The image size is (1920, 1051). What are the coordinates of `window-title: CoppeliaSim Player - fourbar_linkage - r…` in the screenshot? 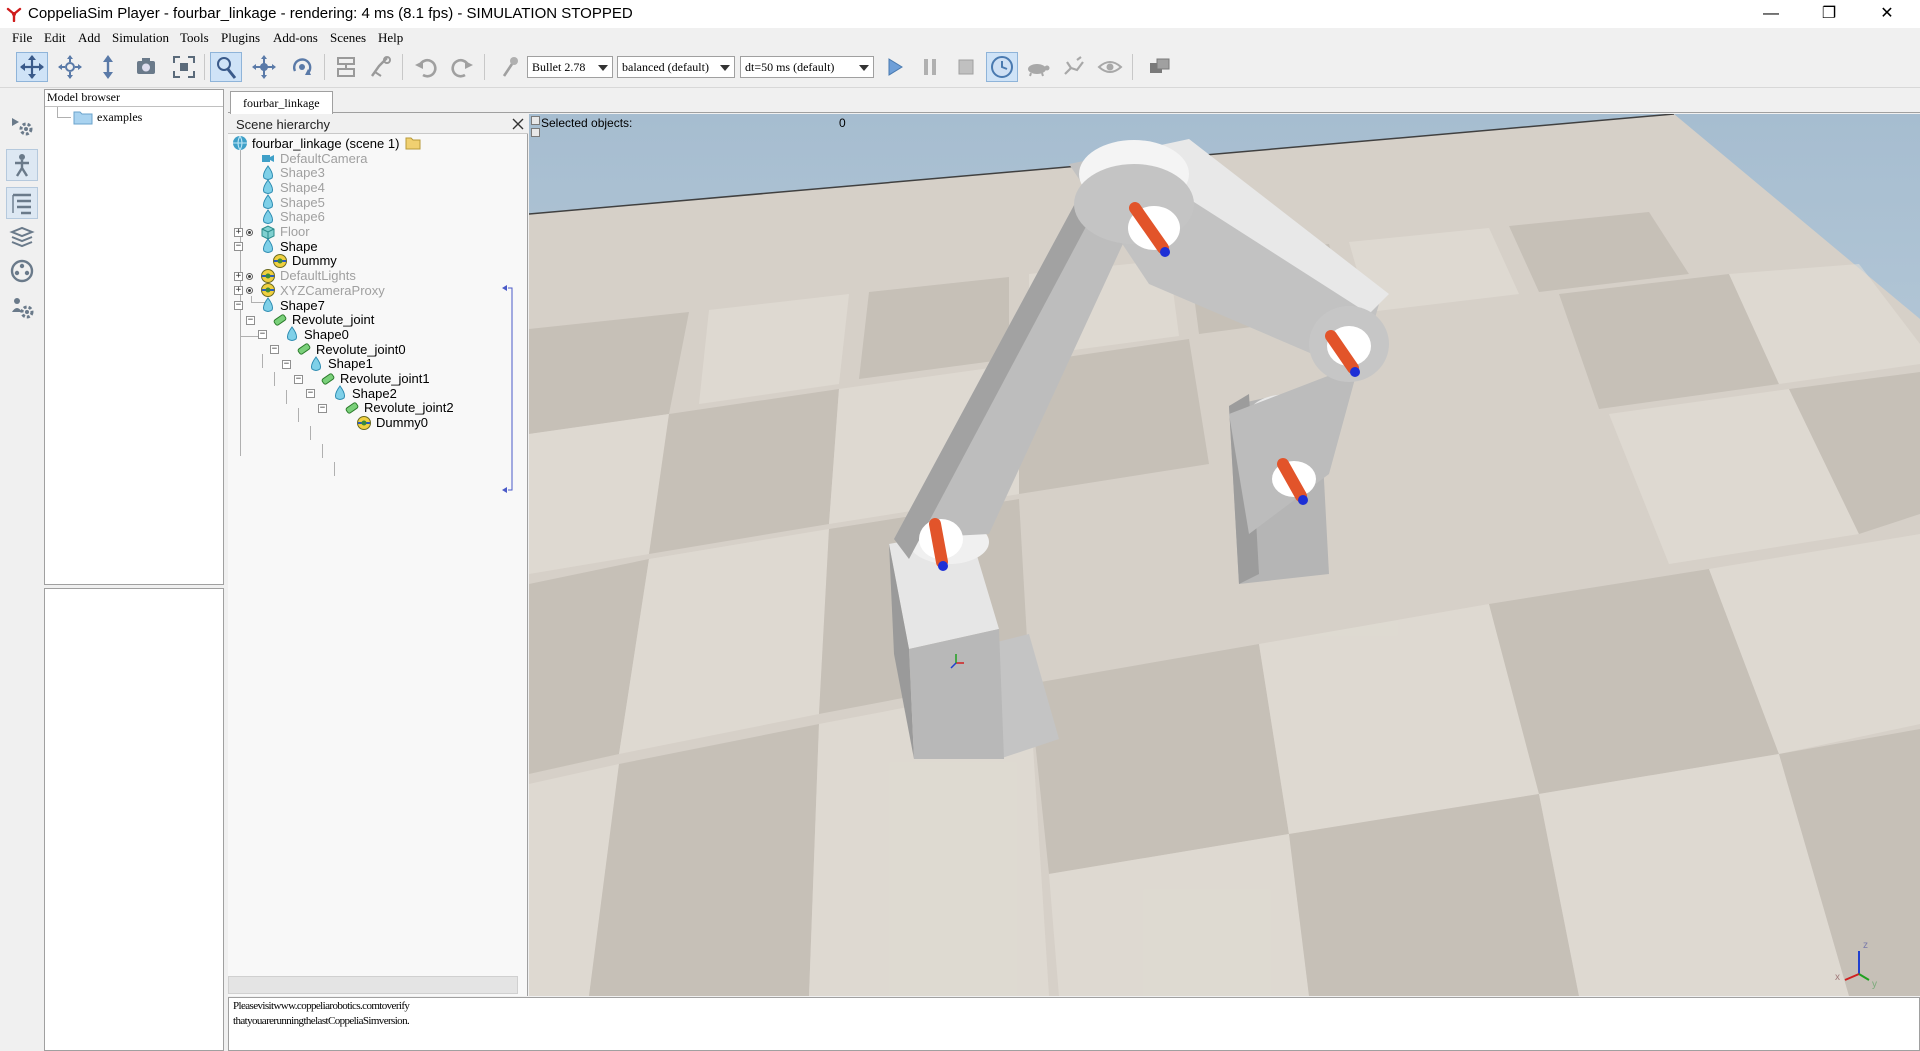 It's located at (330, 13).